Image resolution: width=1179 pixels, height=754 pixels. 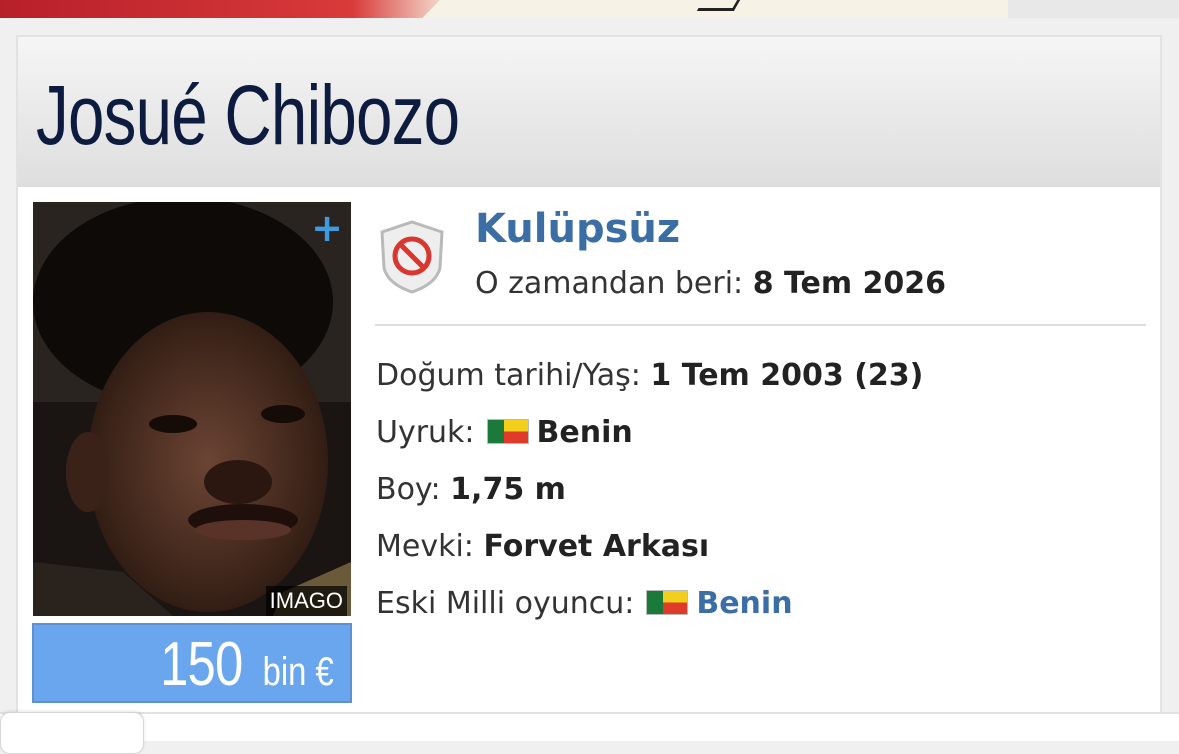 I want to click on player-name: Josué Chibozo, so click(x=248, y=115).